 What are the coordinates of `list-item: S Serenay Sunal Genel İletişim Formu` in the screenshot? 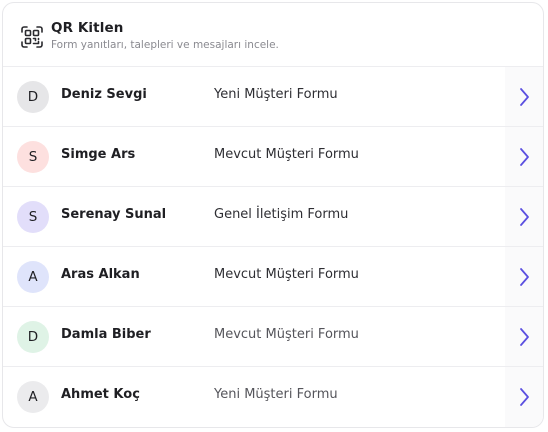 It's located at (273, 217).